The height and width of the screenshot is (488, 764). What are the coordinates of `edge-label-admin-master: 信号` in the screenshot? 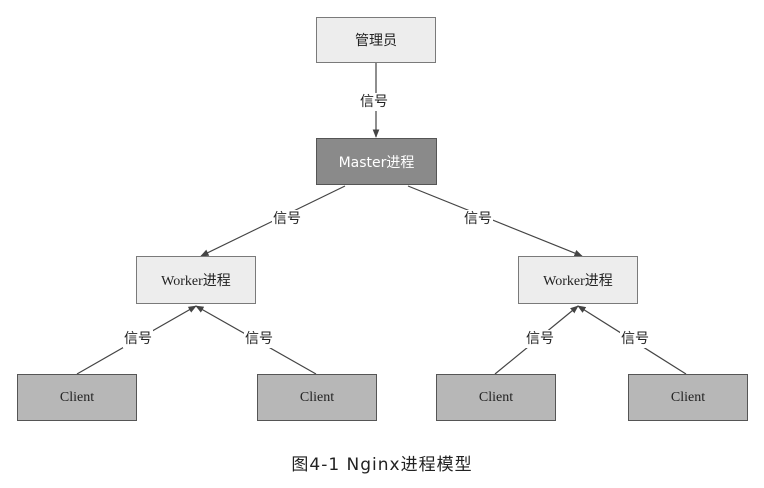 It's located at (374, 102).